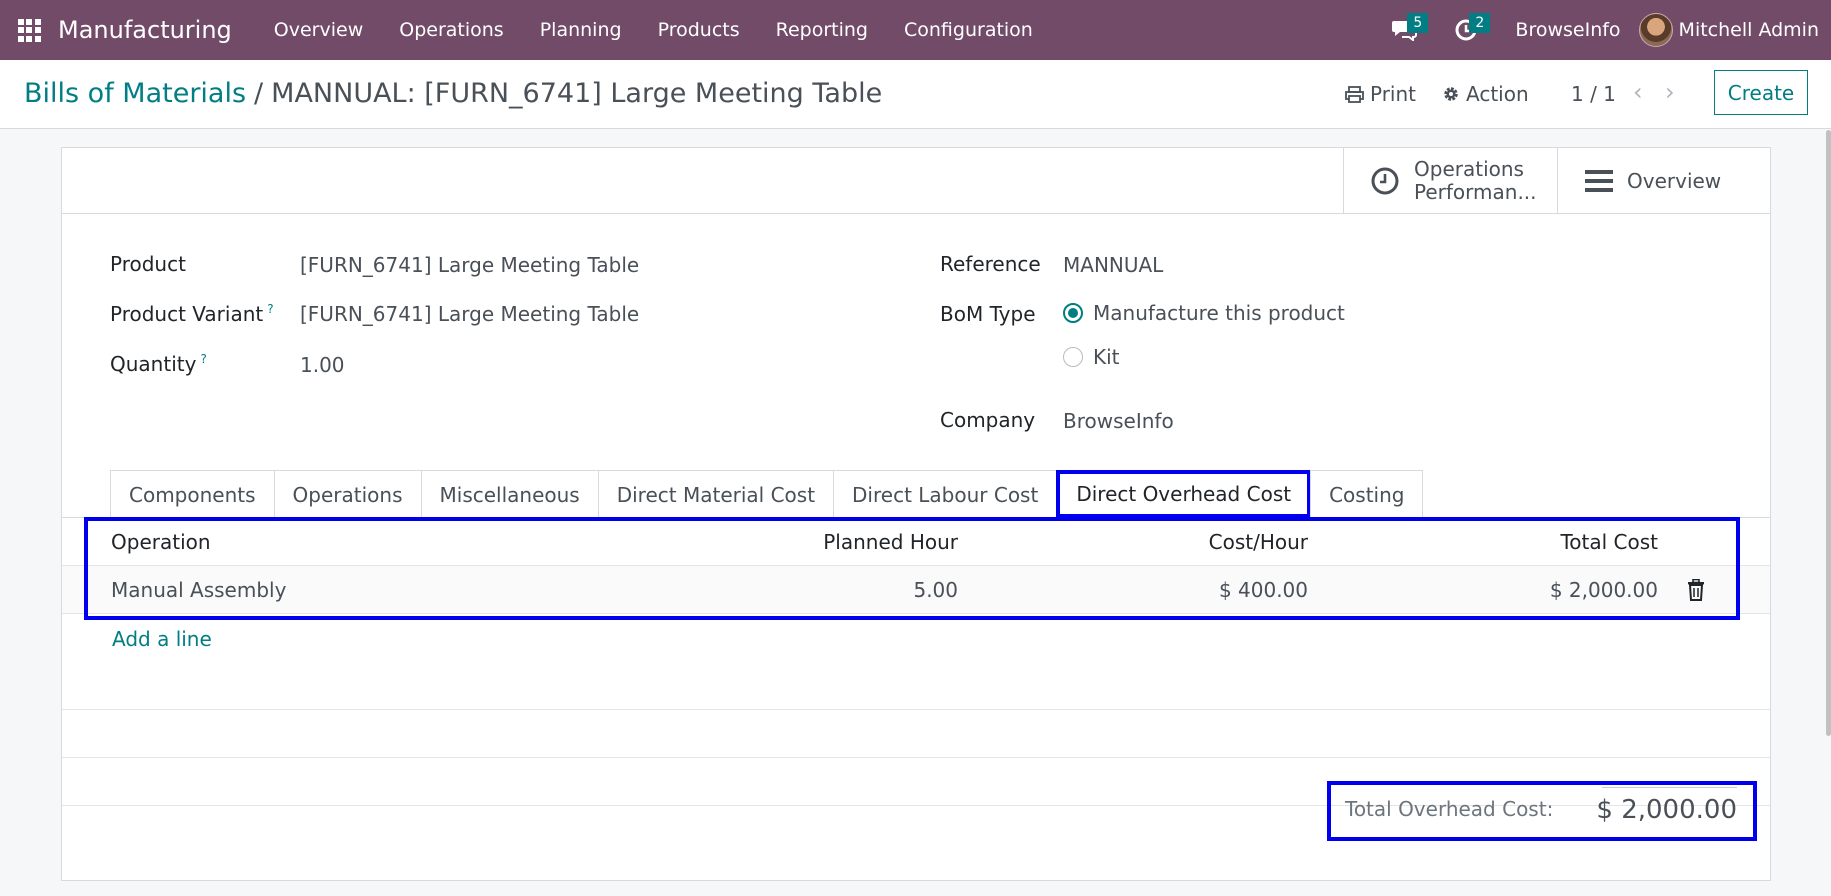  What do you see at coordinates (148, 264) in the screenshot?
I see `product-label: Product` at bounding box center [148, 264].